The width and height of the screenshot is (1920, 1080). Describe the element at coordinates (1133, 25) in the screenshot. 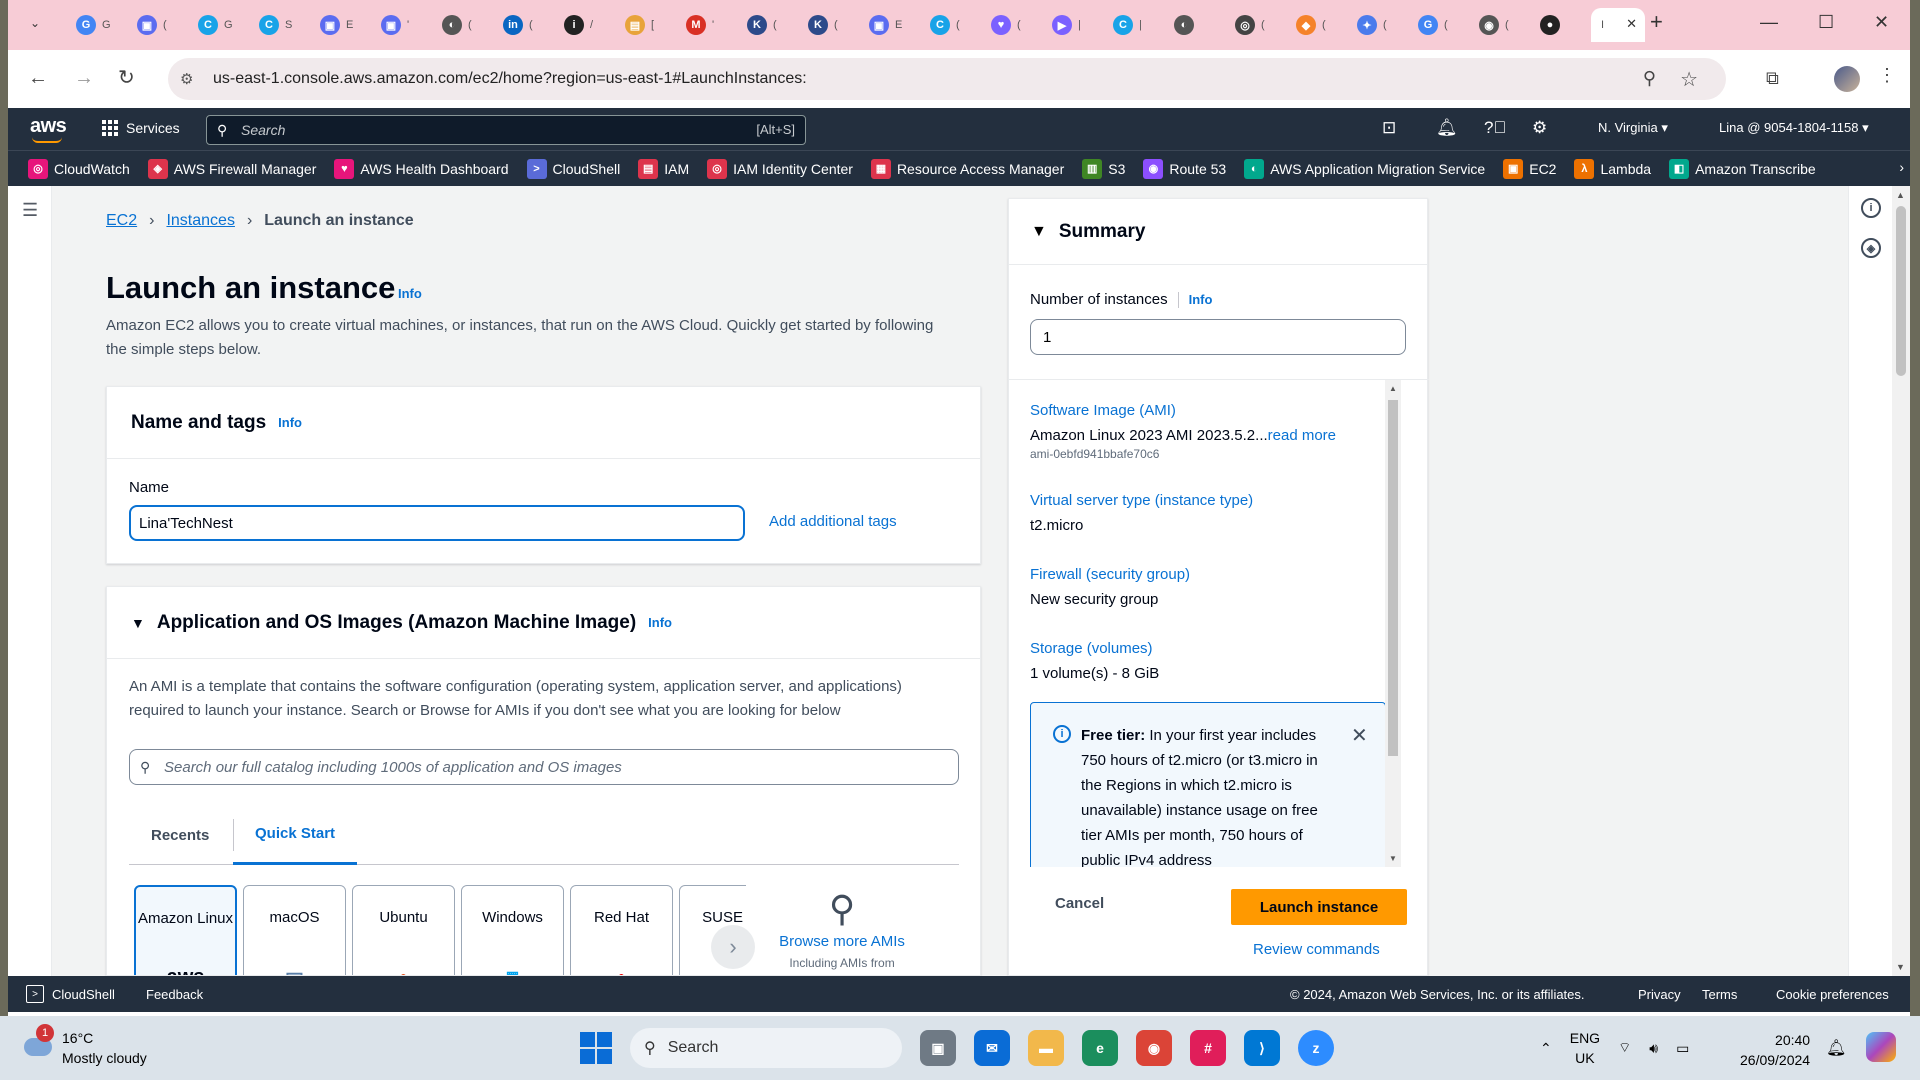

I see `browser-tab: C |` at that location.